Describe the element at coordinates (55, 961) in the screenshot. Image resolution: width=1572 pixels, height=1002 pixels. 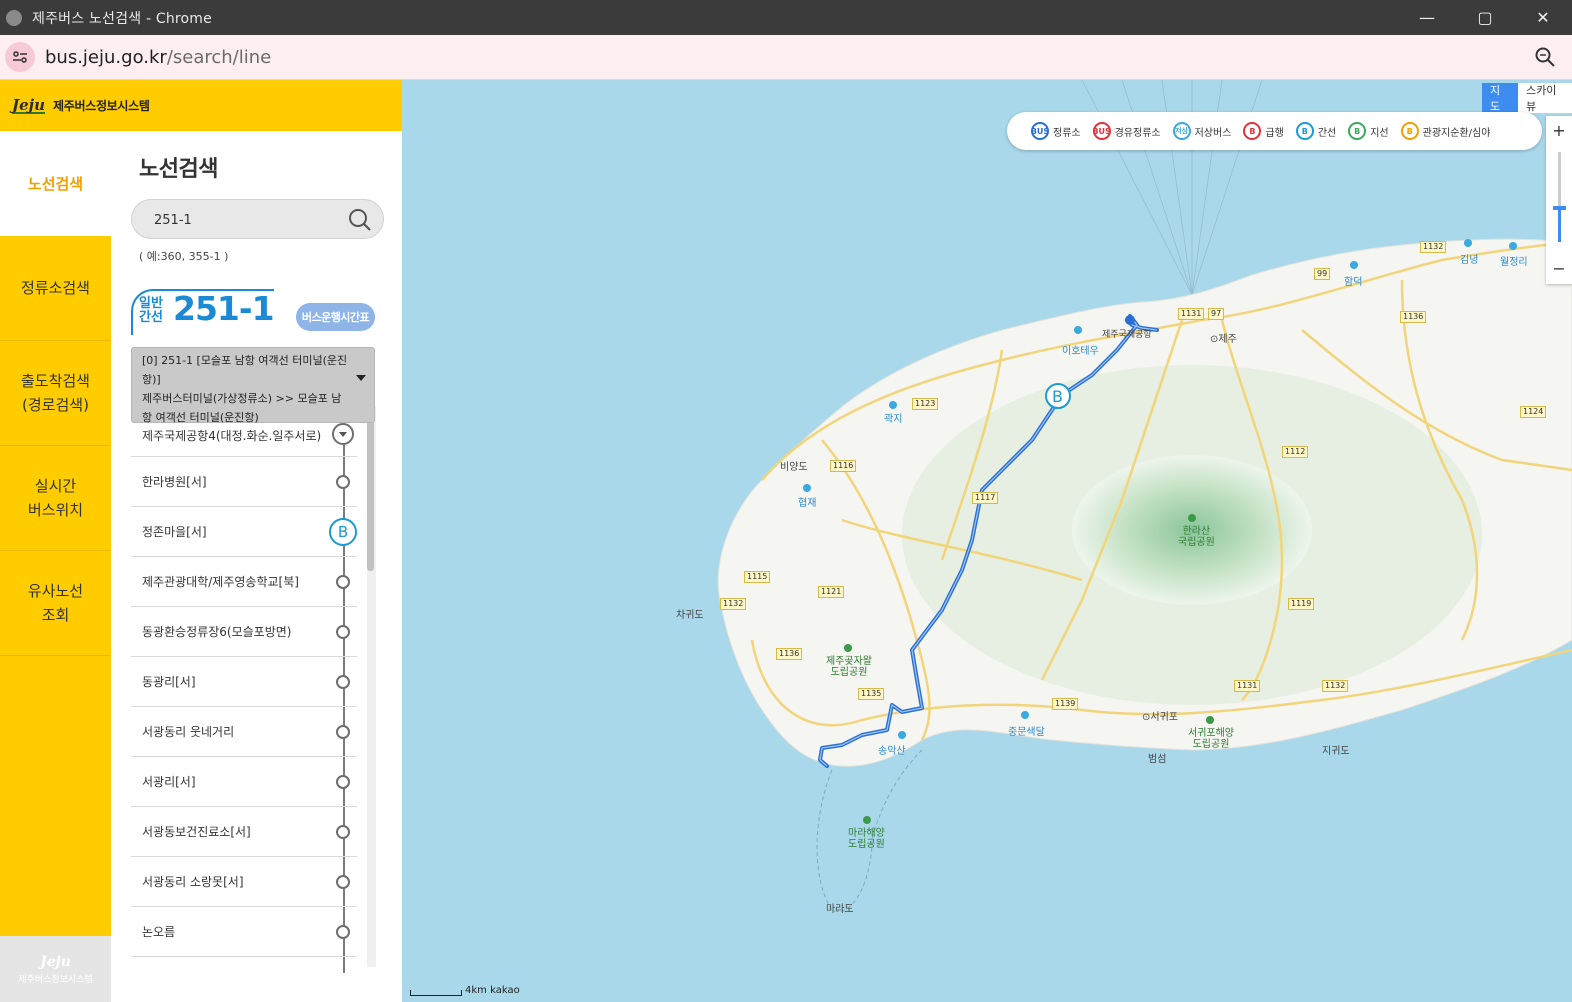
I see `footer-logo: Jeju` at that location.